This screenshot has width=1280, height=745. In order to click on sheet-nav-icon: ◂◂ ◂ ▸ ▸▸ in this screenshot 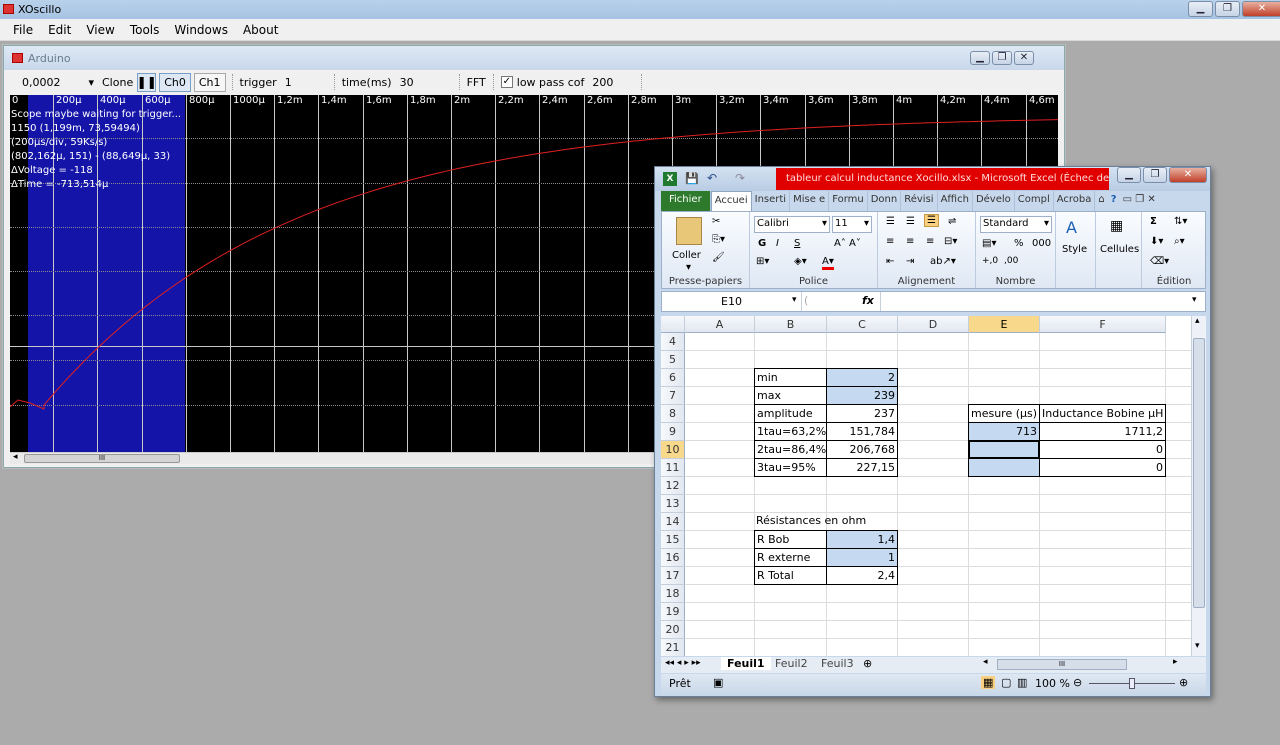, I will do `click(683, 663)`.